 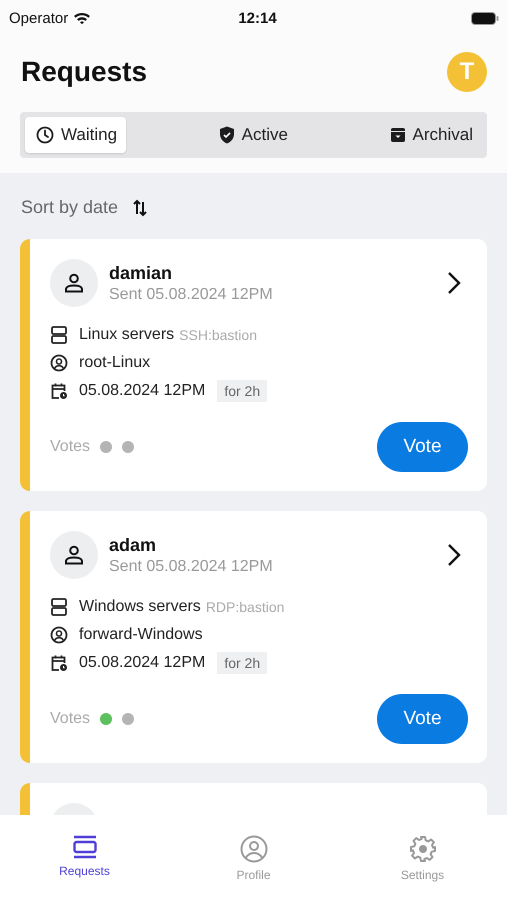 I want to click on sort-label: Sort by date, so click(x=69, y=207).